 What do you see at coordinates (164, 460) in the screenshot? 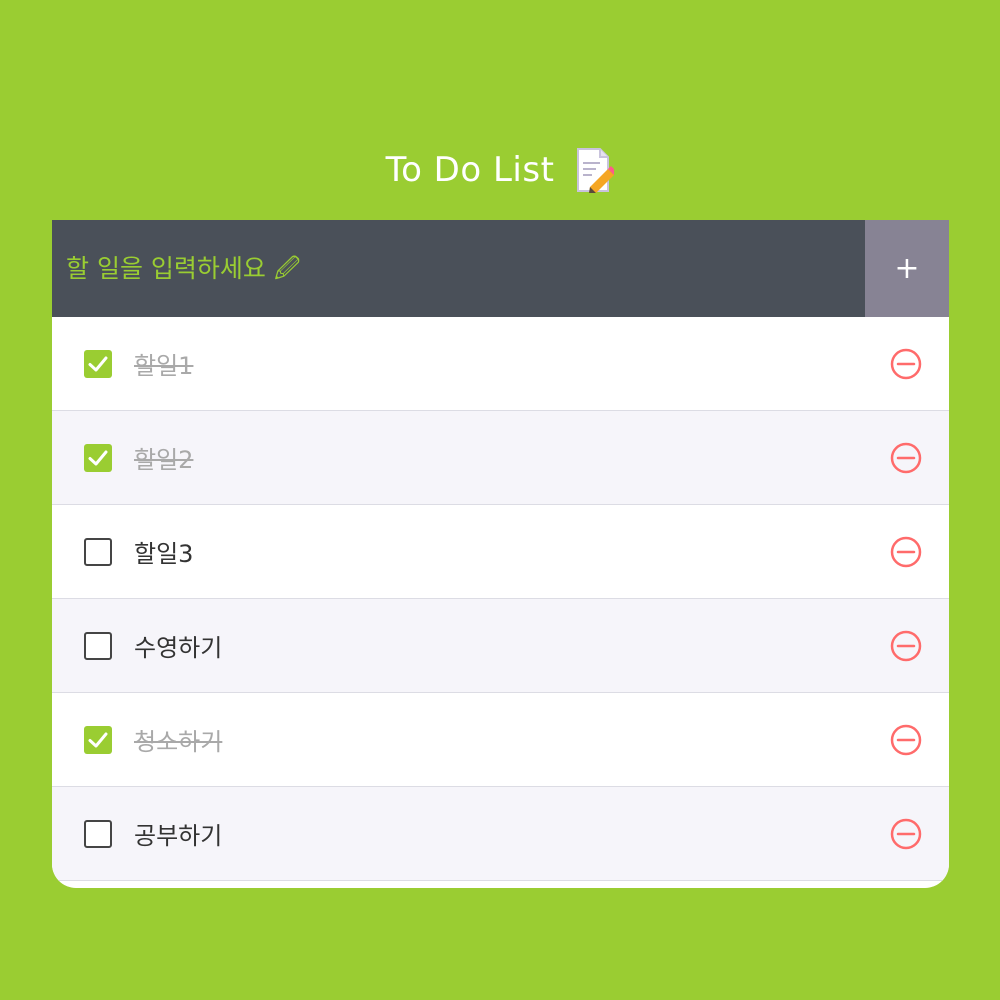
I see `task-text: 할일2` at bounding box center [164, 460].